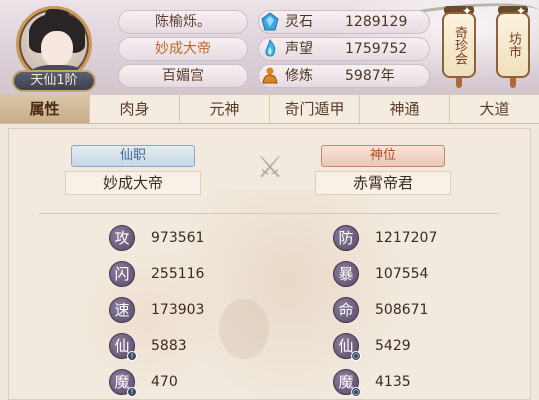 The height and width of the screenshot is (400, 539). What do you see at coordinates (209, 310) in the screenshot?
I see `stat-speed: 速 173903` at bounding box center [209, 310].